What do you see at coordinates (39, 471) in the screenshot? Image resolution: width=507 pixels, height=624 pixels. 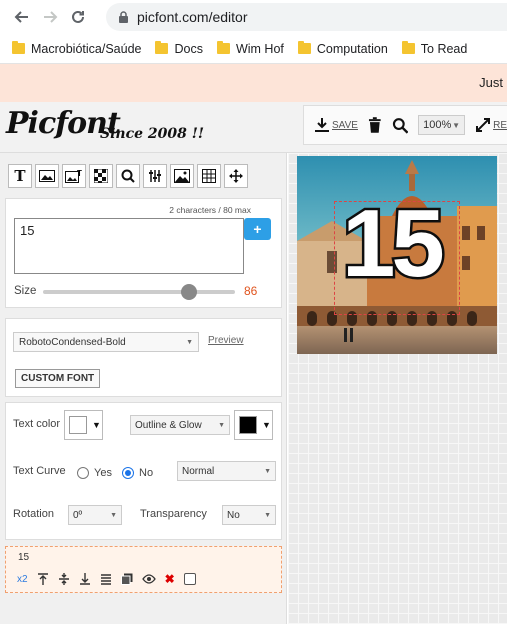 I see `text-curve-label: Text Curve` at bounding box center [39, 471].